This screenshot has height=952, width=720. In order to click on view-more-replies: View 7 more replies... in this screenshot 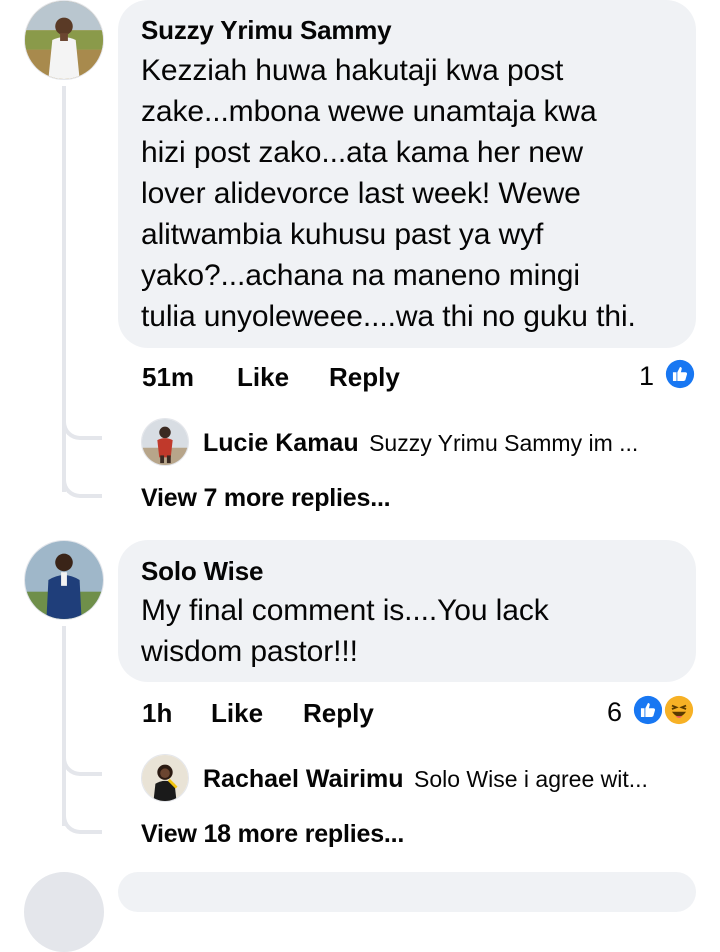, I will do `click(266, 498)`.